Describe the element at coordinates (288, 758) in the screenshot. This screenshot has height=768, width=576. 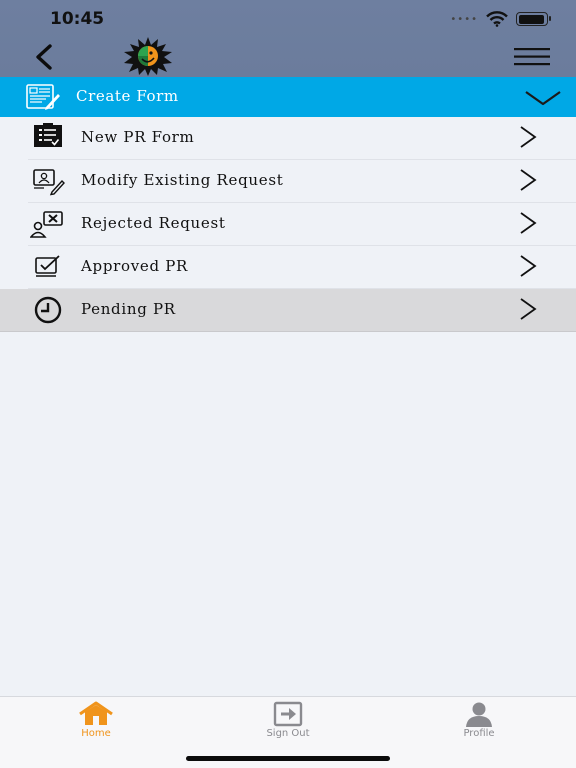
I see `home-indicator` at that location.